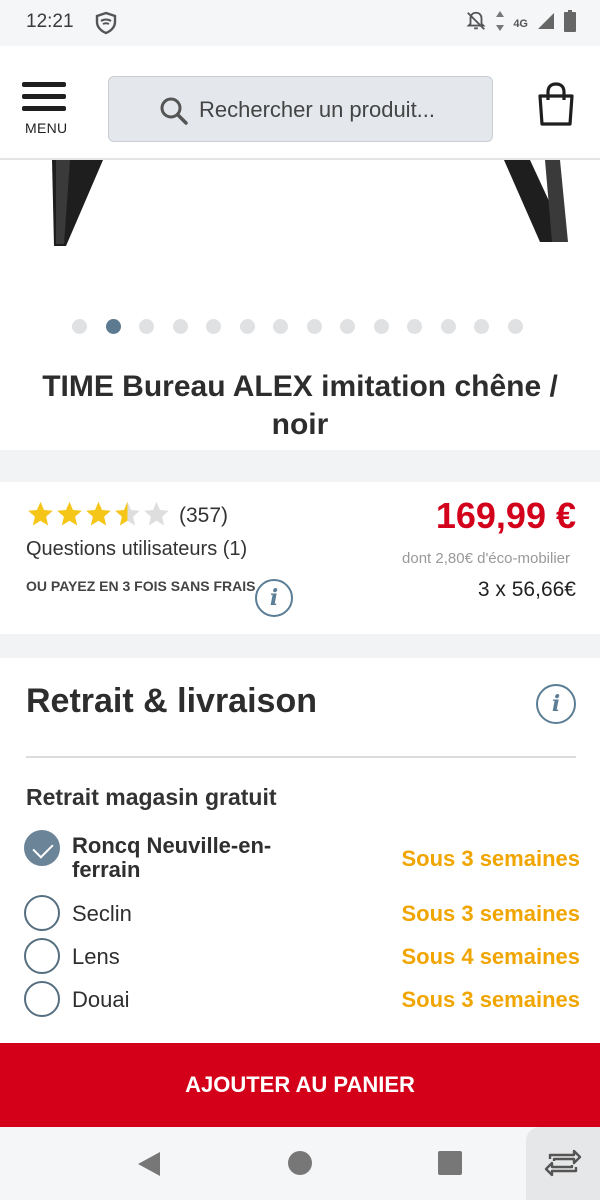 Image resolution: width=600 pixels, height=1200 pixels. What do you see at coordinates (486, 558) in the screenshot?
I see `eco-fee: dont 2,80€ d'éco-mobilier` at bounding box center [486, 558].